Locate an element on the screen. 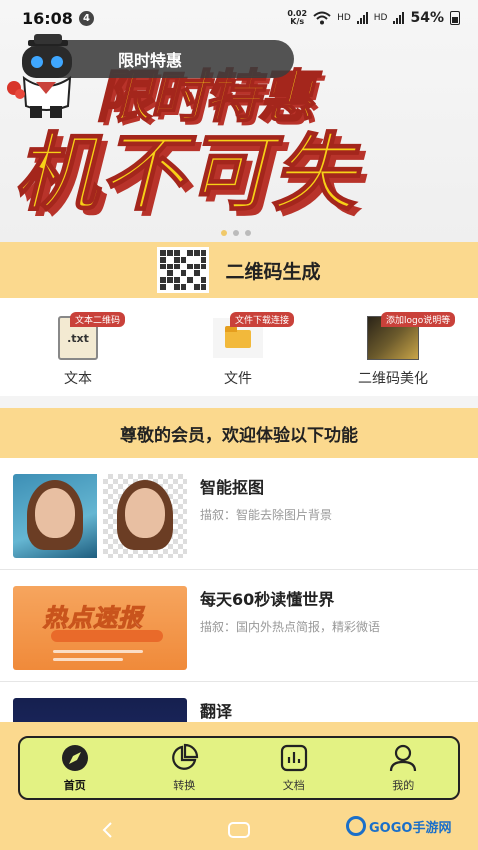  qr-section-header: 二维码生成 is located at coordinates (239, 270).